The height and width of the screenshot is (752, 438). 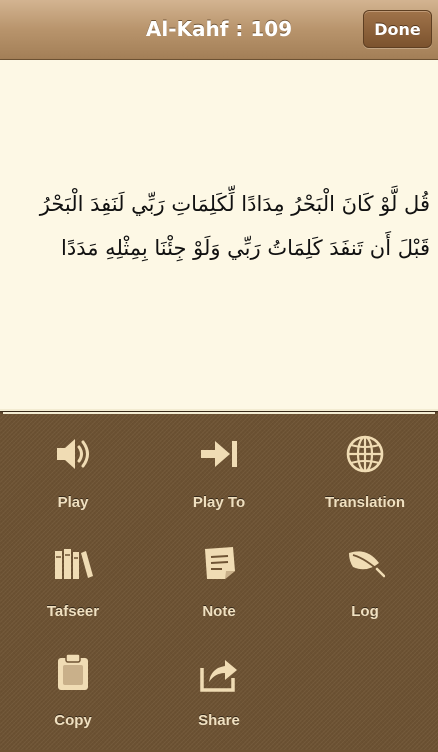 I want to click on books-icon, so click(x=73, y=563).